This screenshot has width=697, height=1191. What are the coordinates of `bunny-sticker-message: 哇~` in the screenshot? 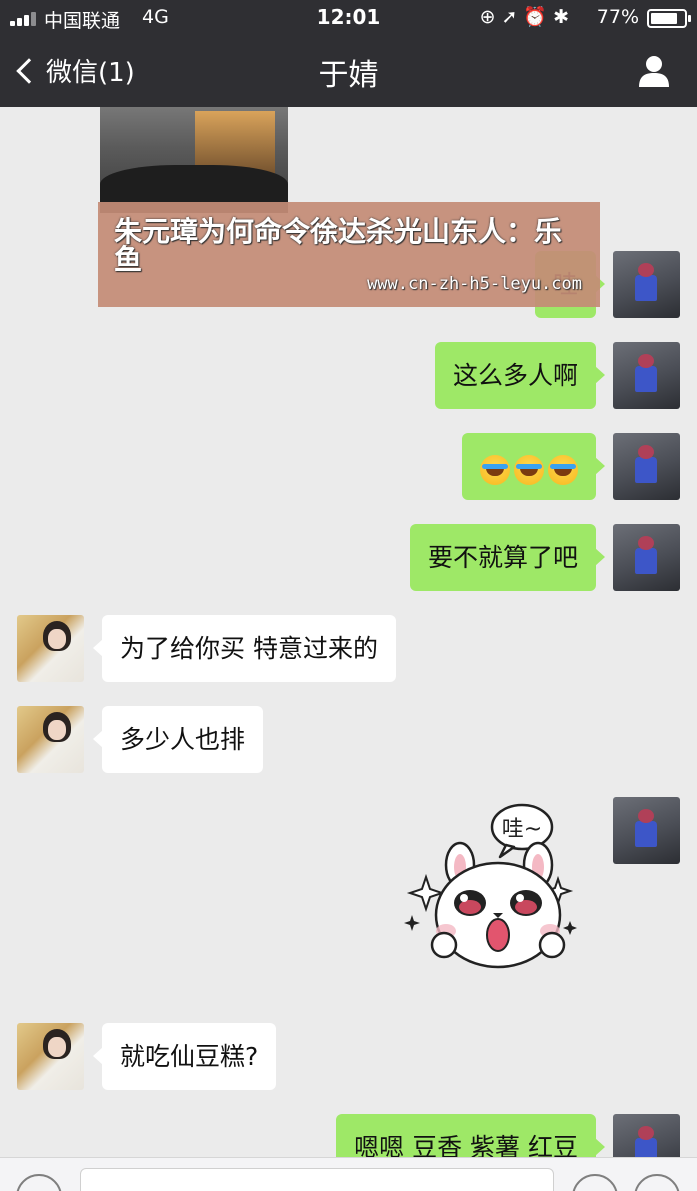 It's located at (495, 884).